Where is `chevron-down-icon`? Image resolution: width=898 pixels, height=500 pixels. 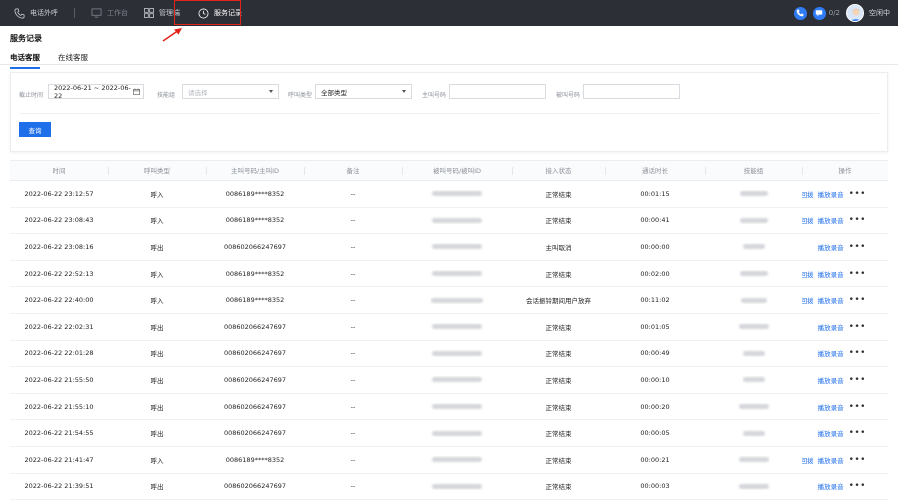
chevron-down-icon is located at coordinates (271, 91).